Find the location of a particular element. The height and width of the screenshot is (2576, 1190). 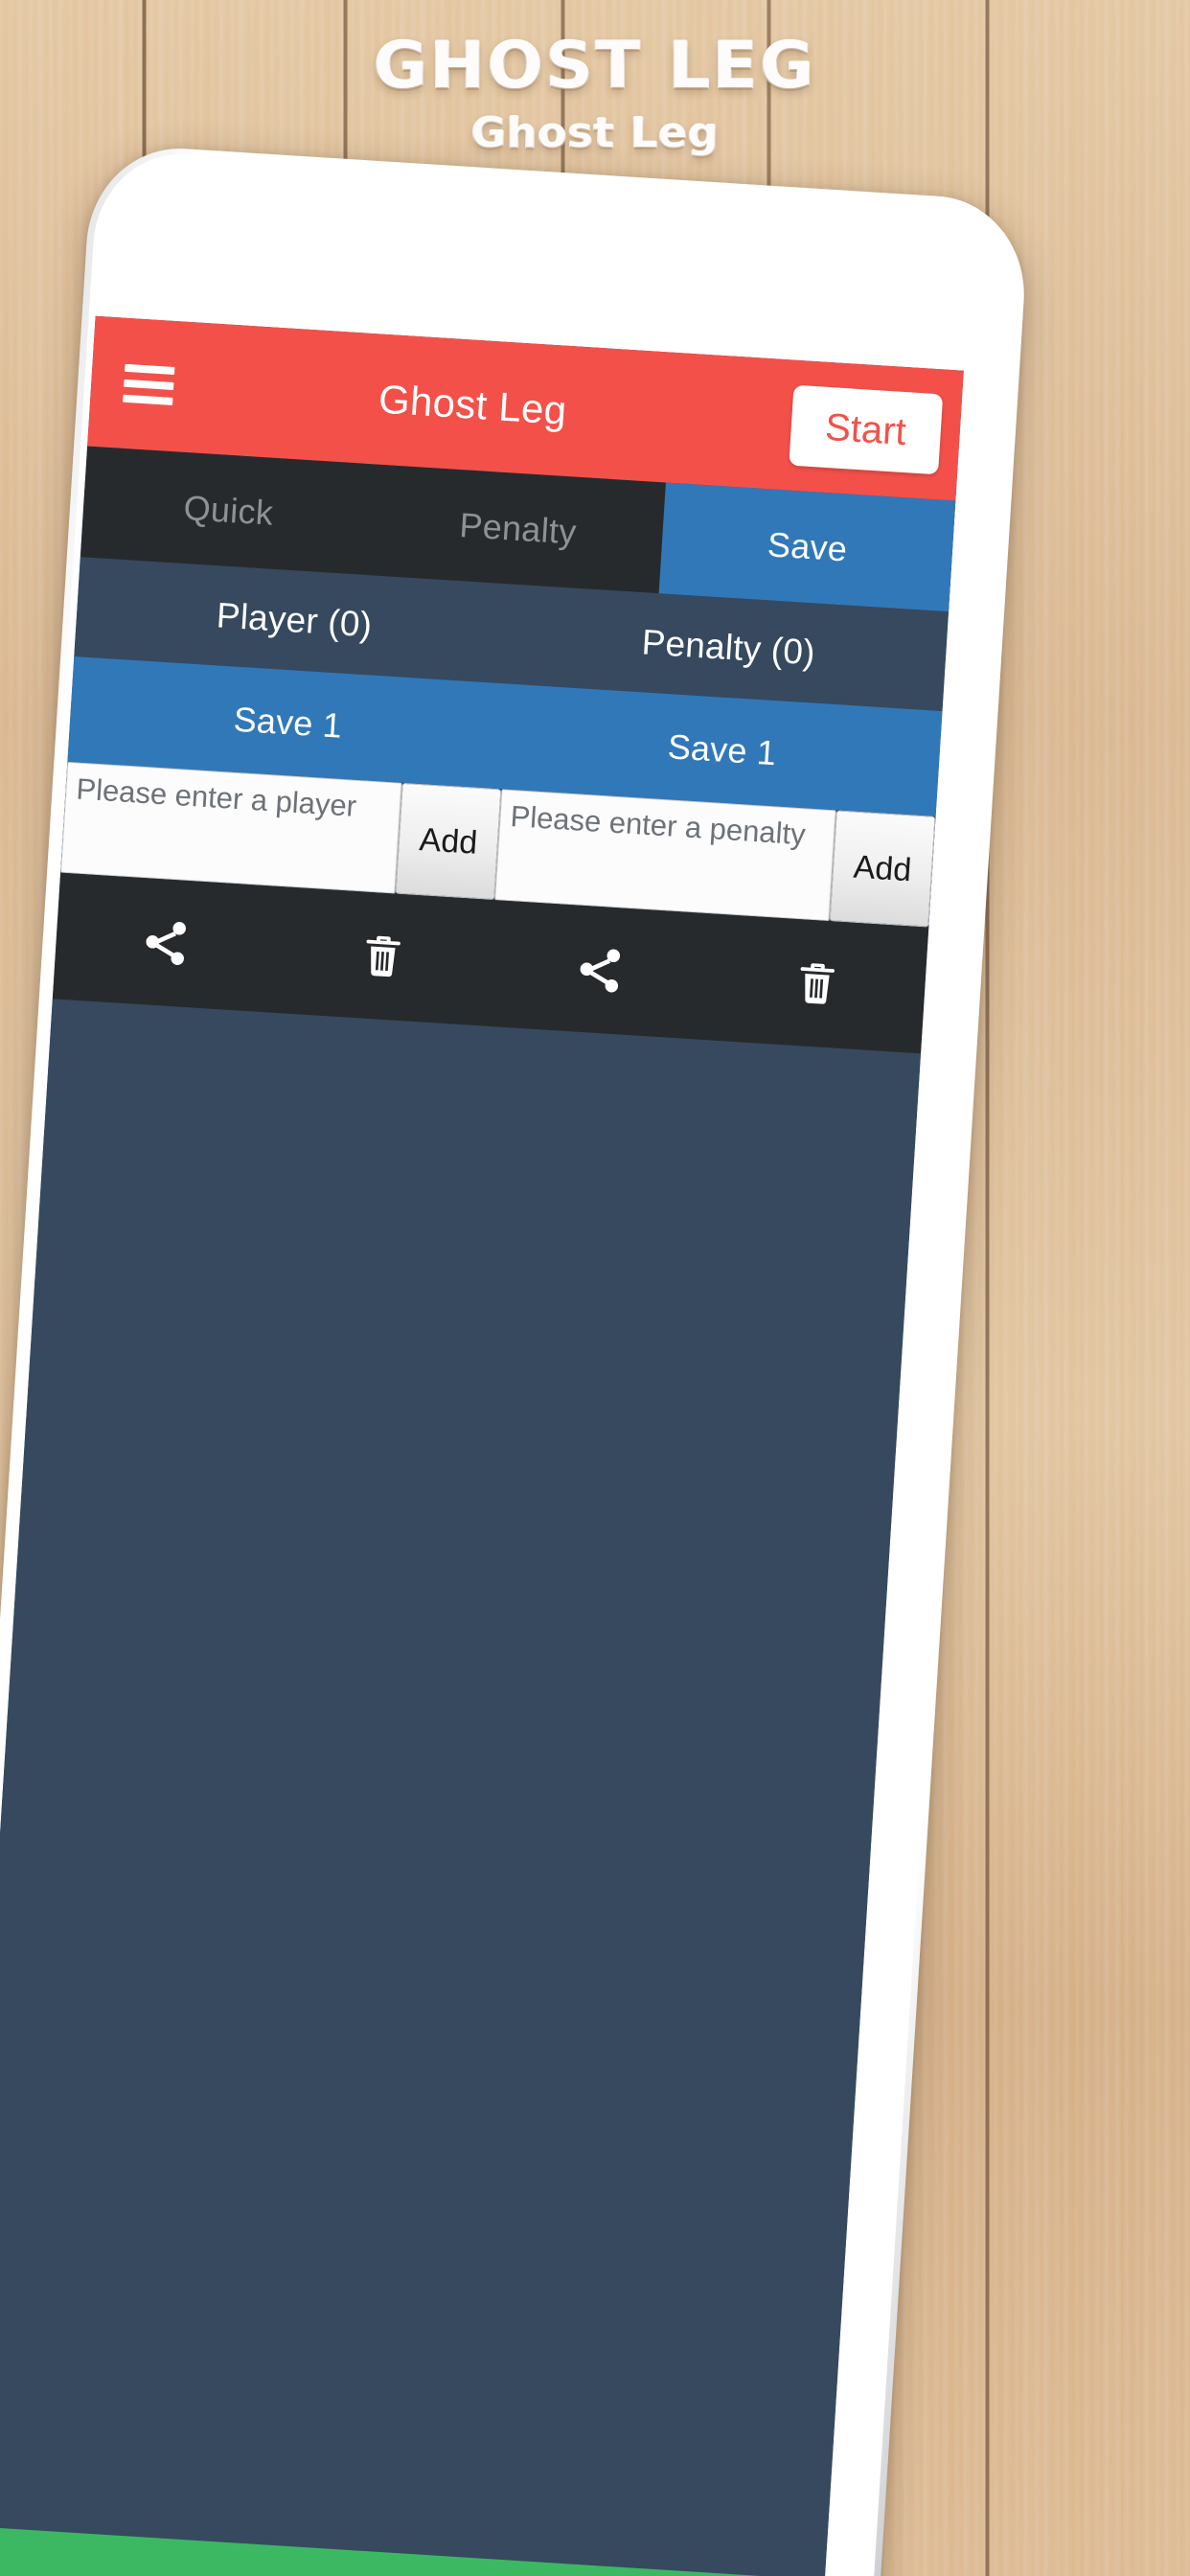

add-player-button: Add is located at coordinates (449, 841).